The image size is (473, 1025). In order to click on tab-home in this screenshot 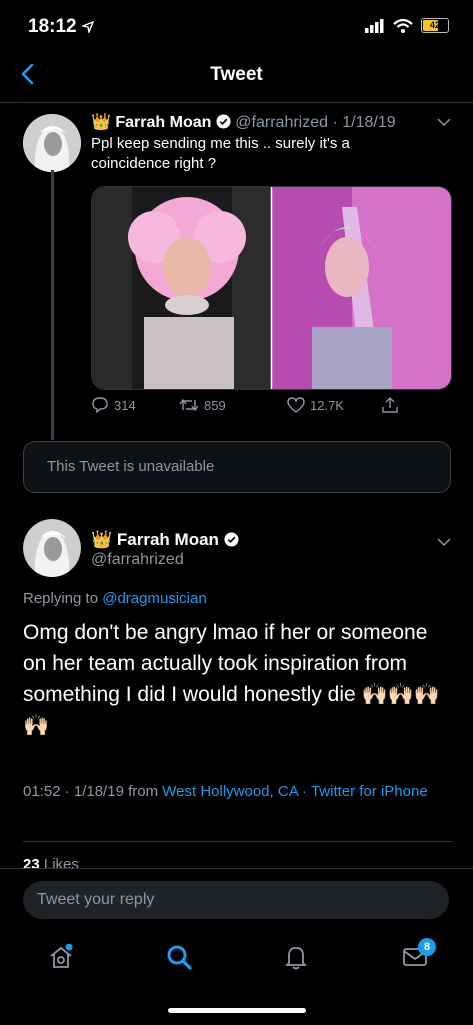, I will do `click(61, 956)`.